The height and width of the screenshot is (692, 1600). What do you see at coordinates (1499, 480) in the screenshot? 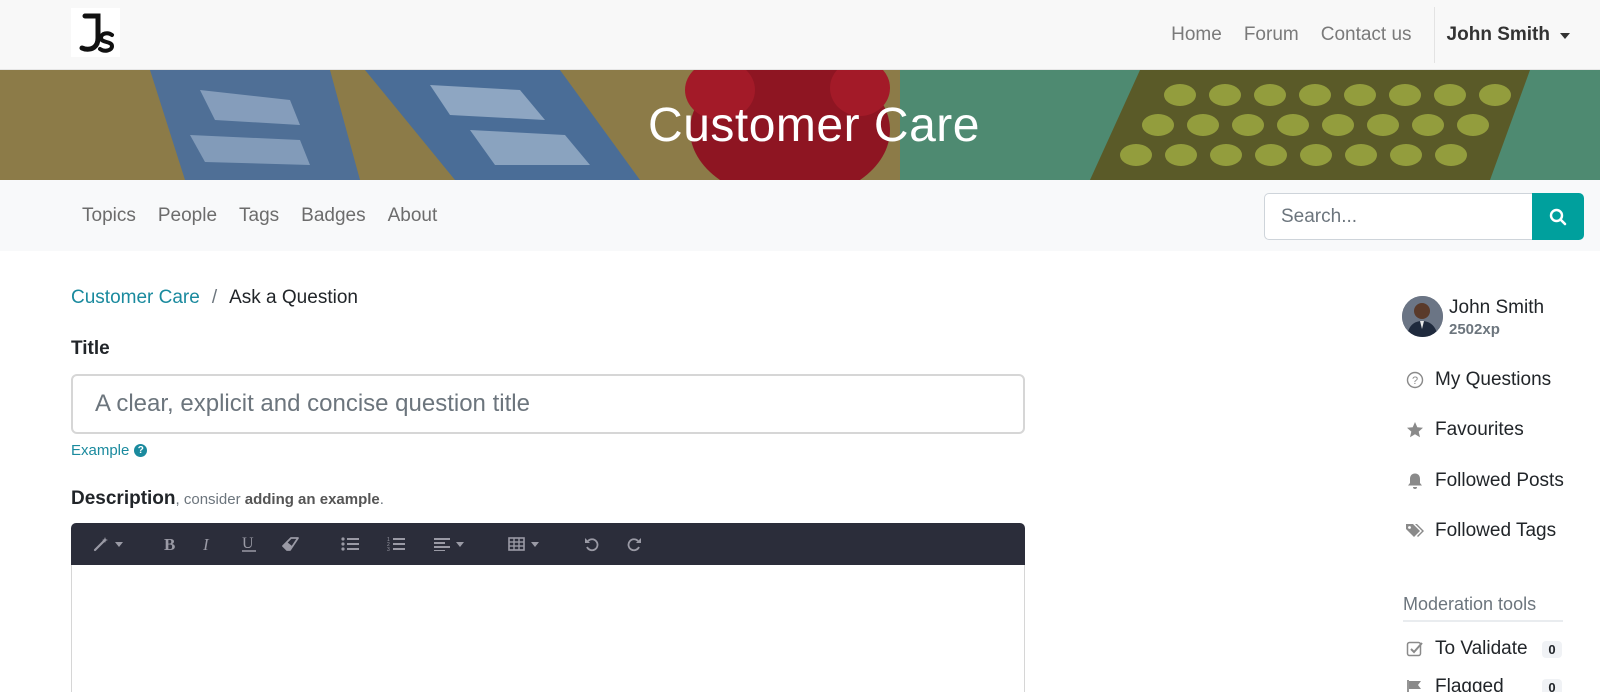
I see `sidebar-item-label: Followed Posts` at bounding box center [1499, 480].